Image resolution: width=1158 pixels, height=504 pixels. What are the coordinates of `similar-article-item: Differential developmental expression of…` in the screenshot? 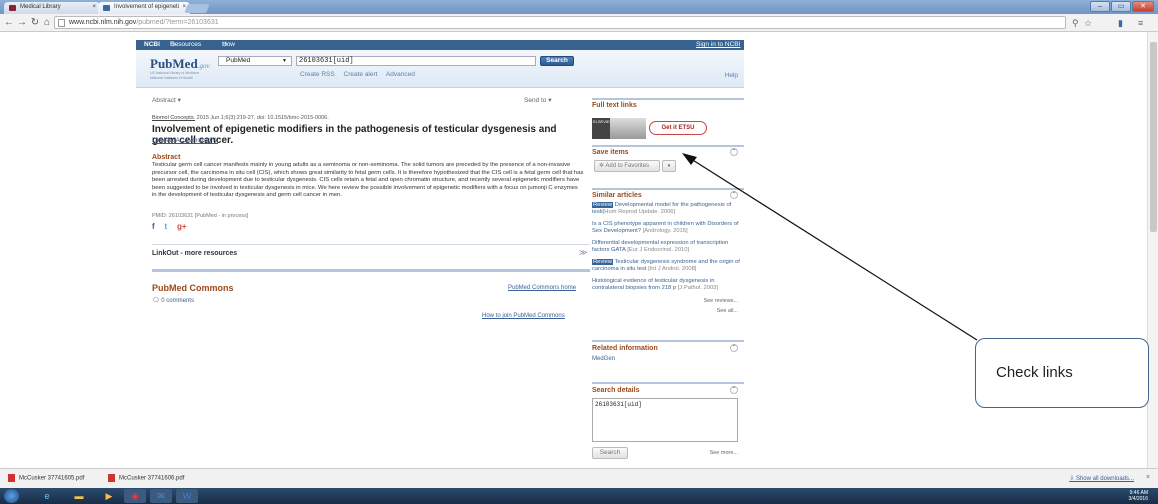 It's located at (667, 247).